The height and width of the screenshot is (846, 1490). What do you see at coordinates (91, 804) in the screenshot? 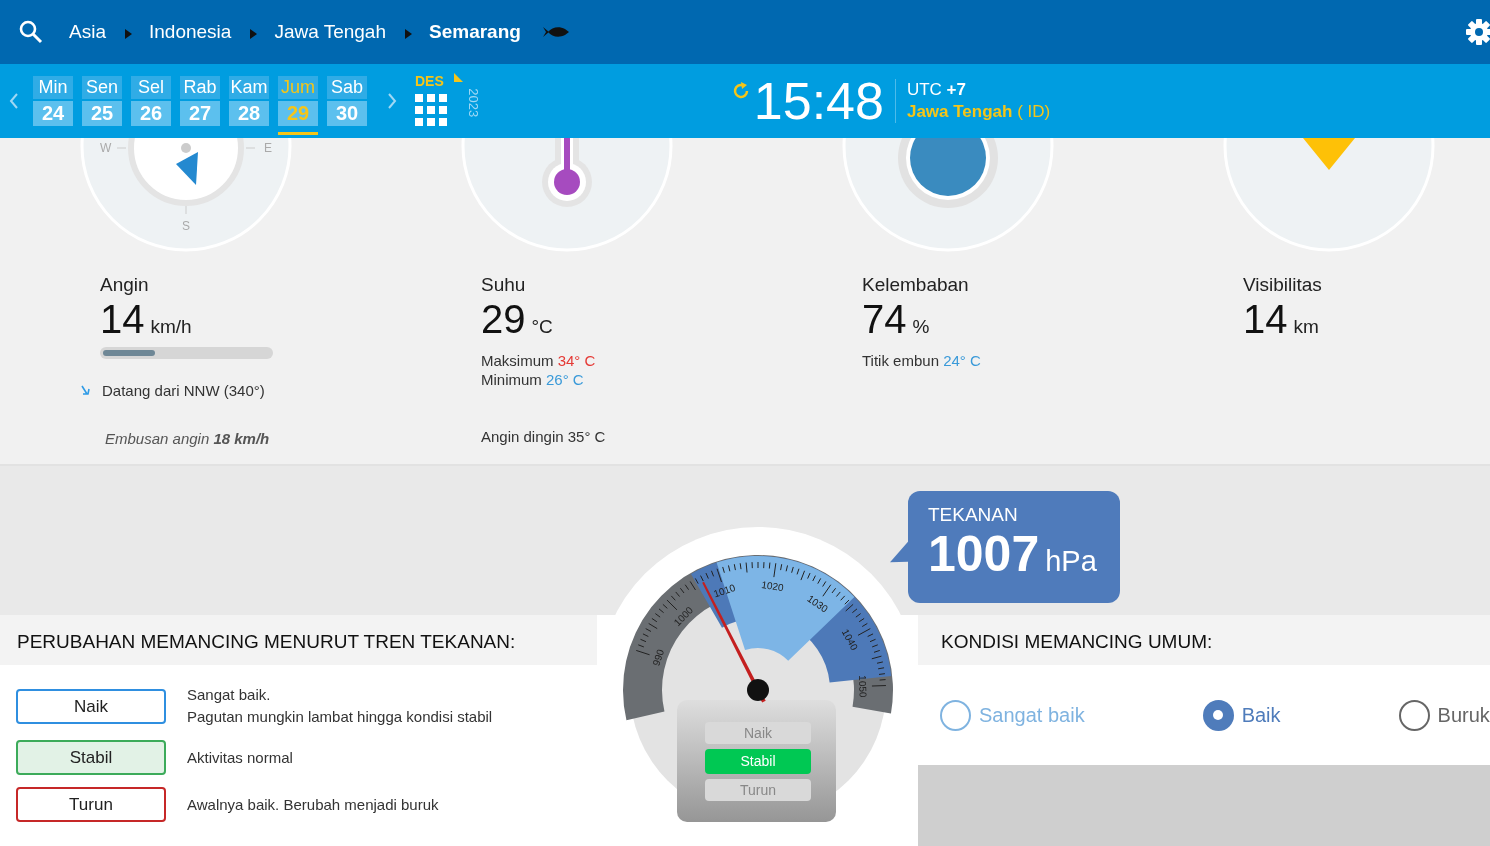
I see `trend-tag: Turun` at bounding box center [91, 804].